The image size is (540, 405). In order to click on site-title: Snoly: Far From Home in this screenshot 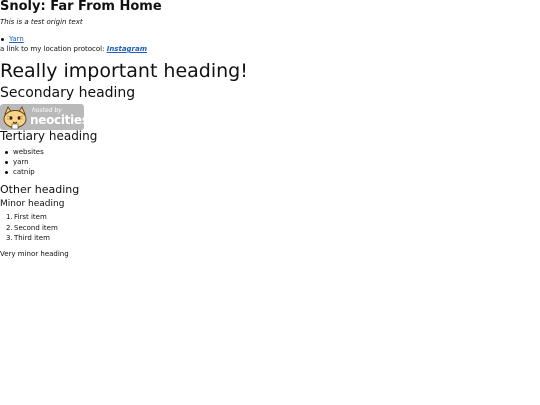, I will do `click(81, 7)`.